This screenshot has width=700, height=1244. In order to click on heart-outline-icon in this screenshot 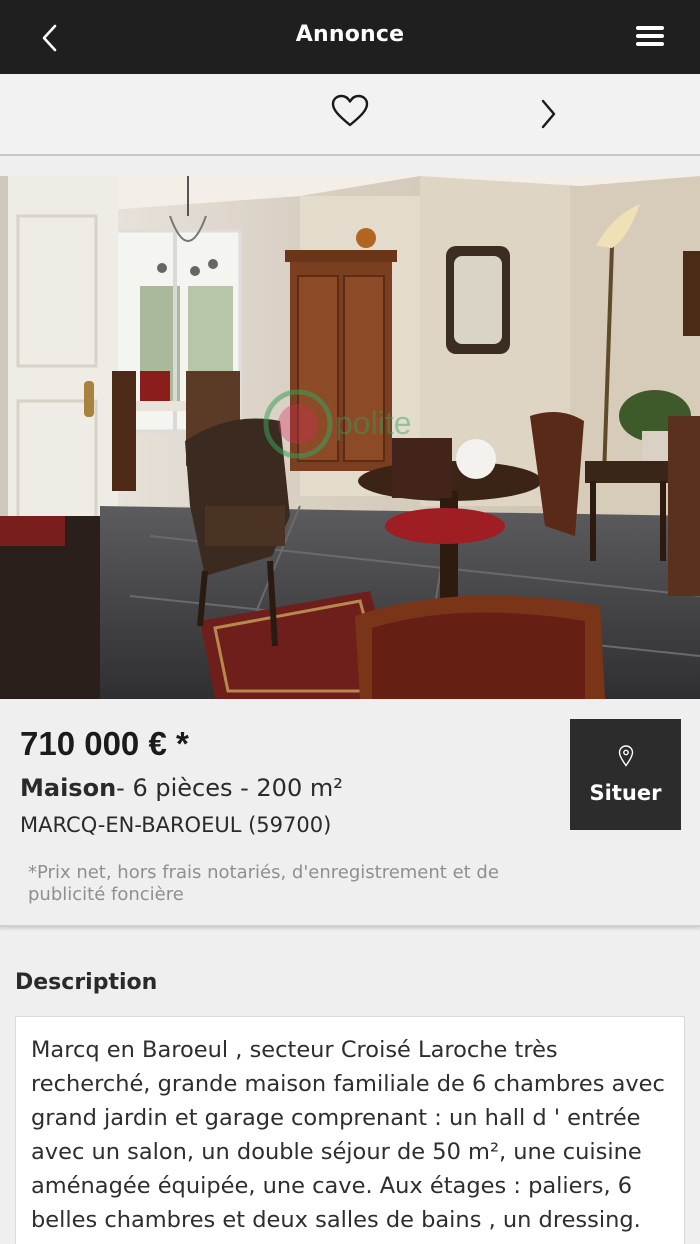, I will do `click(350, 110)`.